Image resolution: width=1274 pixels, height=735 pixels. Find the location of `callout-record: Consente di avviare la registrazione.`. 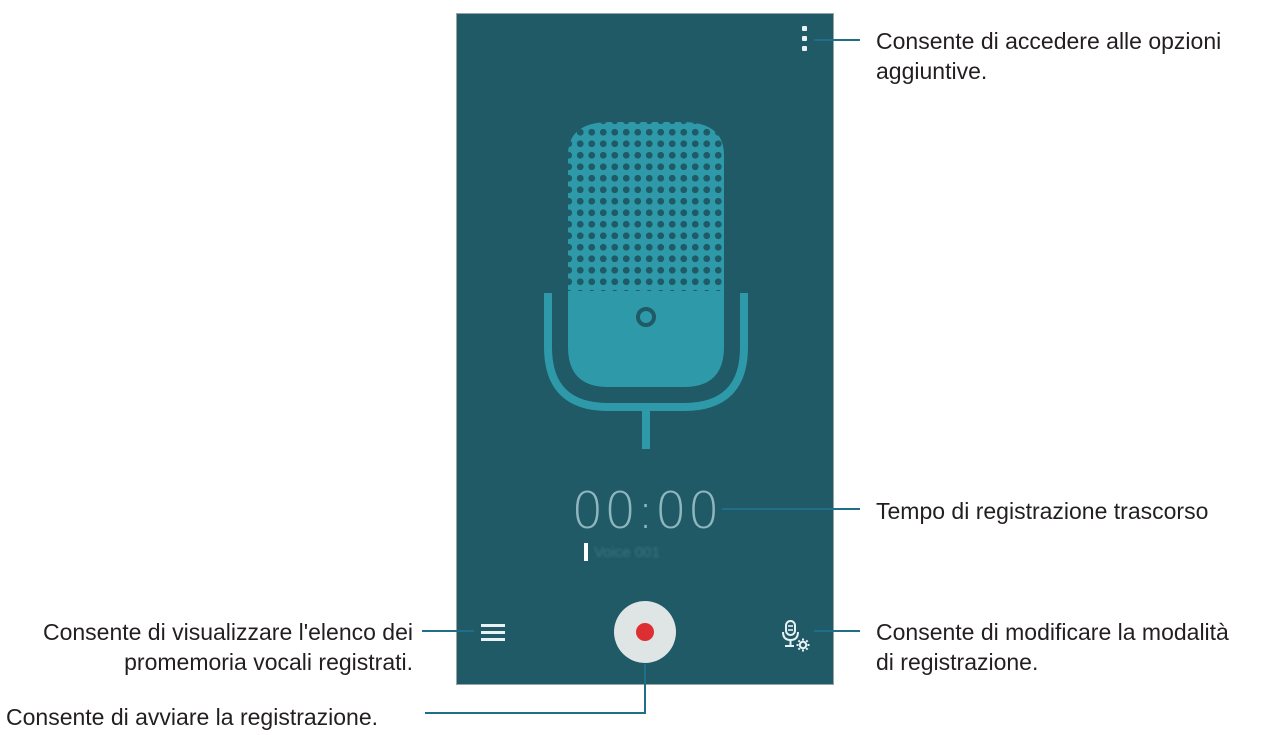

callout-record: Consente di avviare la registrazione. is located at coordinates (192, 717).